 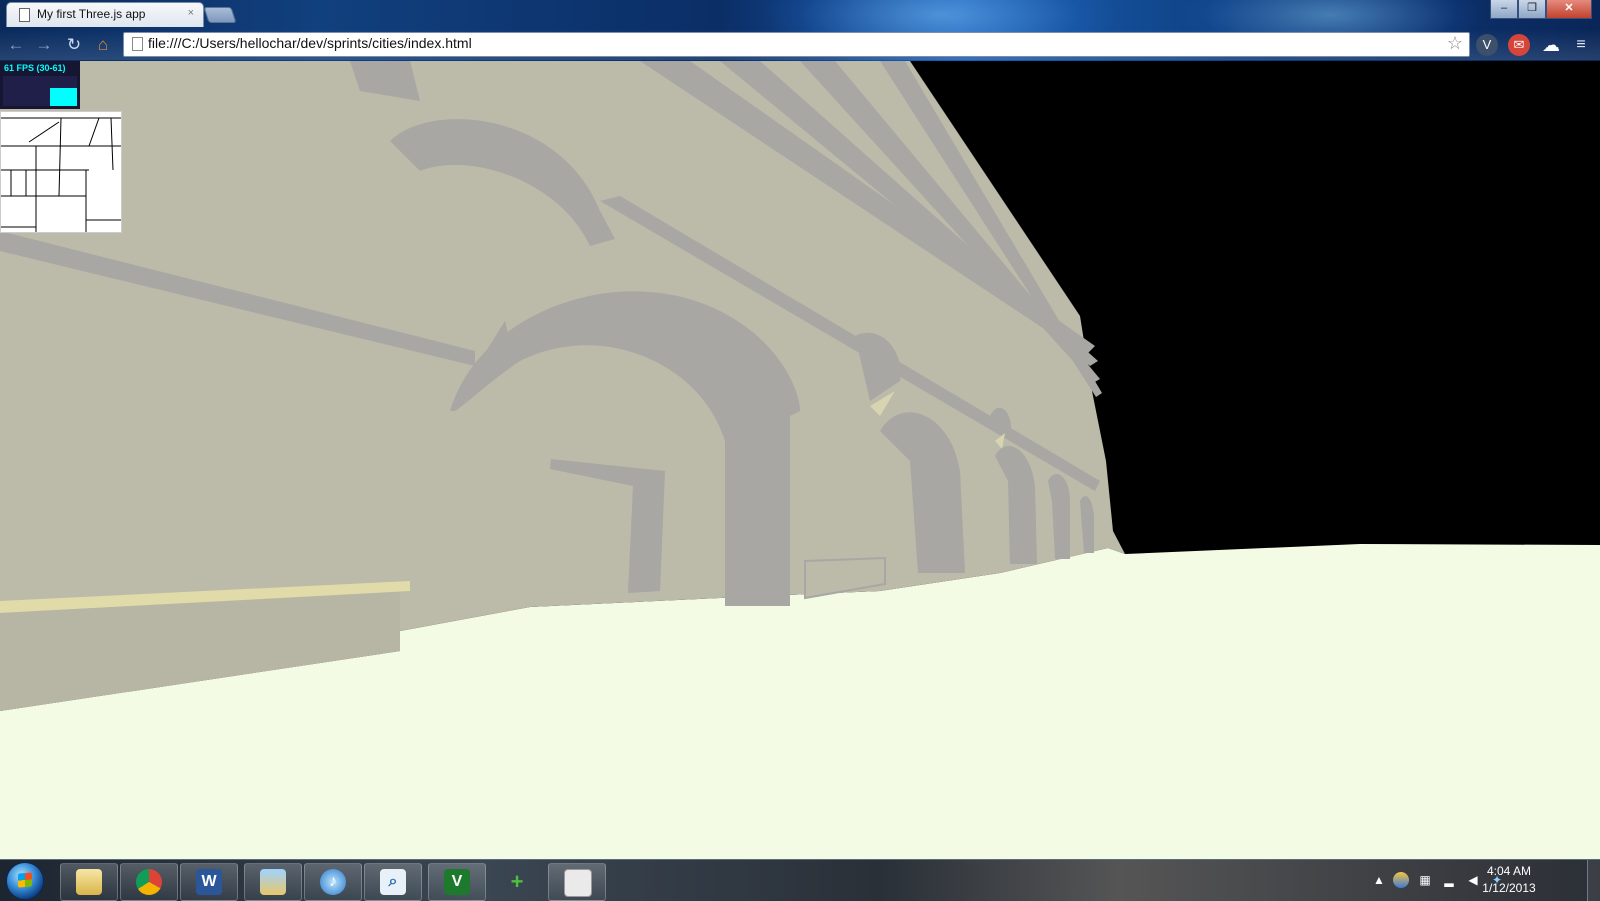 I want to click on show-hidden-icons-icon: ▲, so click(x=1379, y=880).